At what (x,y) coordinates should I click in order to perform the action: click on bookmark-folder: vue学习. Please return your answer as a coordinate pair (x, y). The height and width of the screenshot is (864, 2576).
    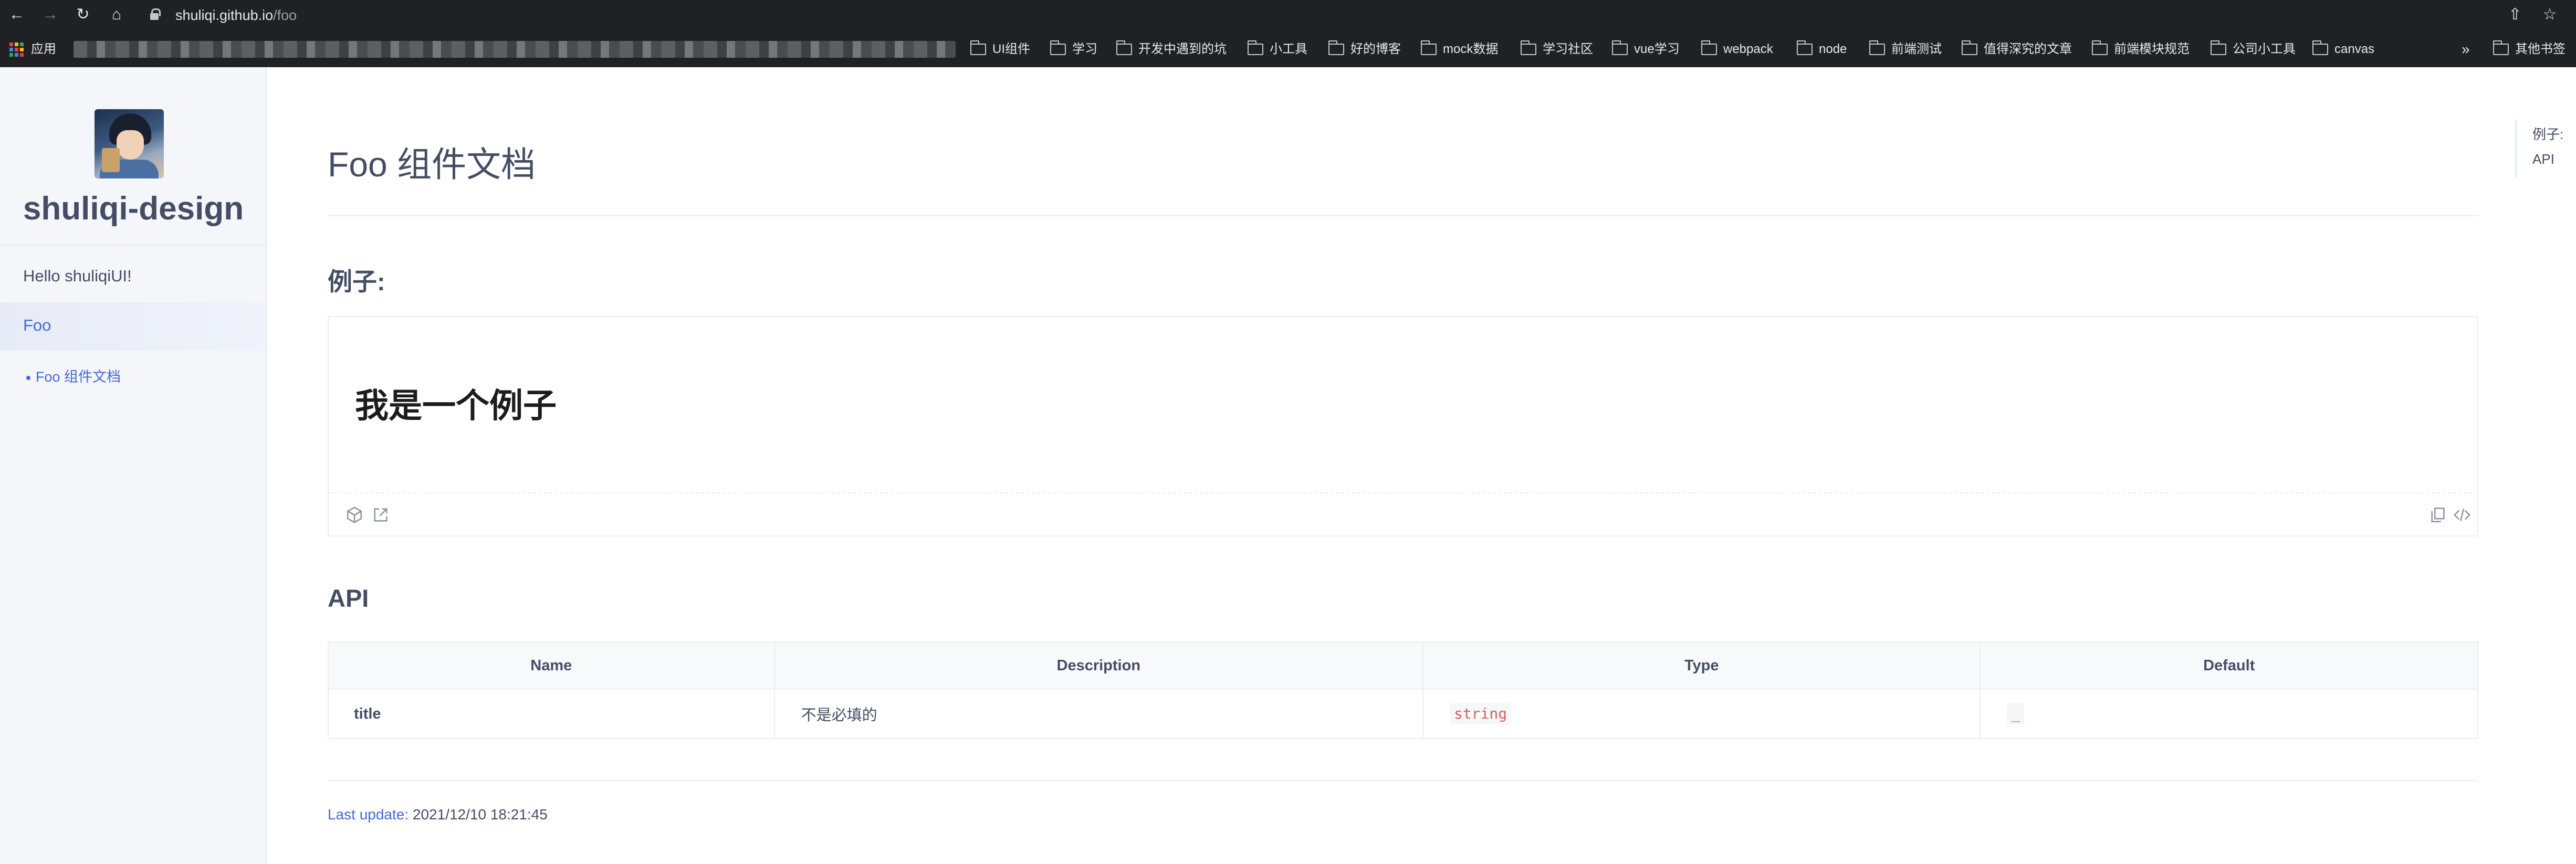
    Looking at the image, I should click on (1645, 49).